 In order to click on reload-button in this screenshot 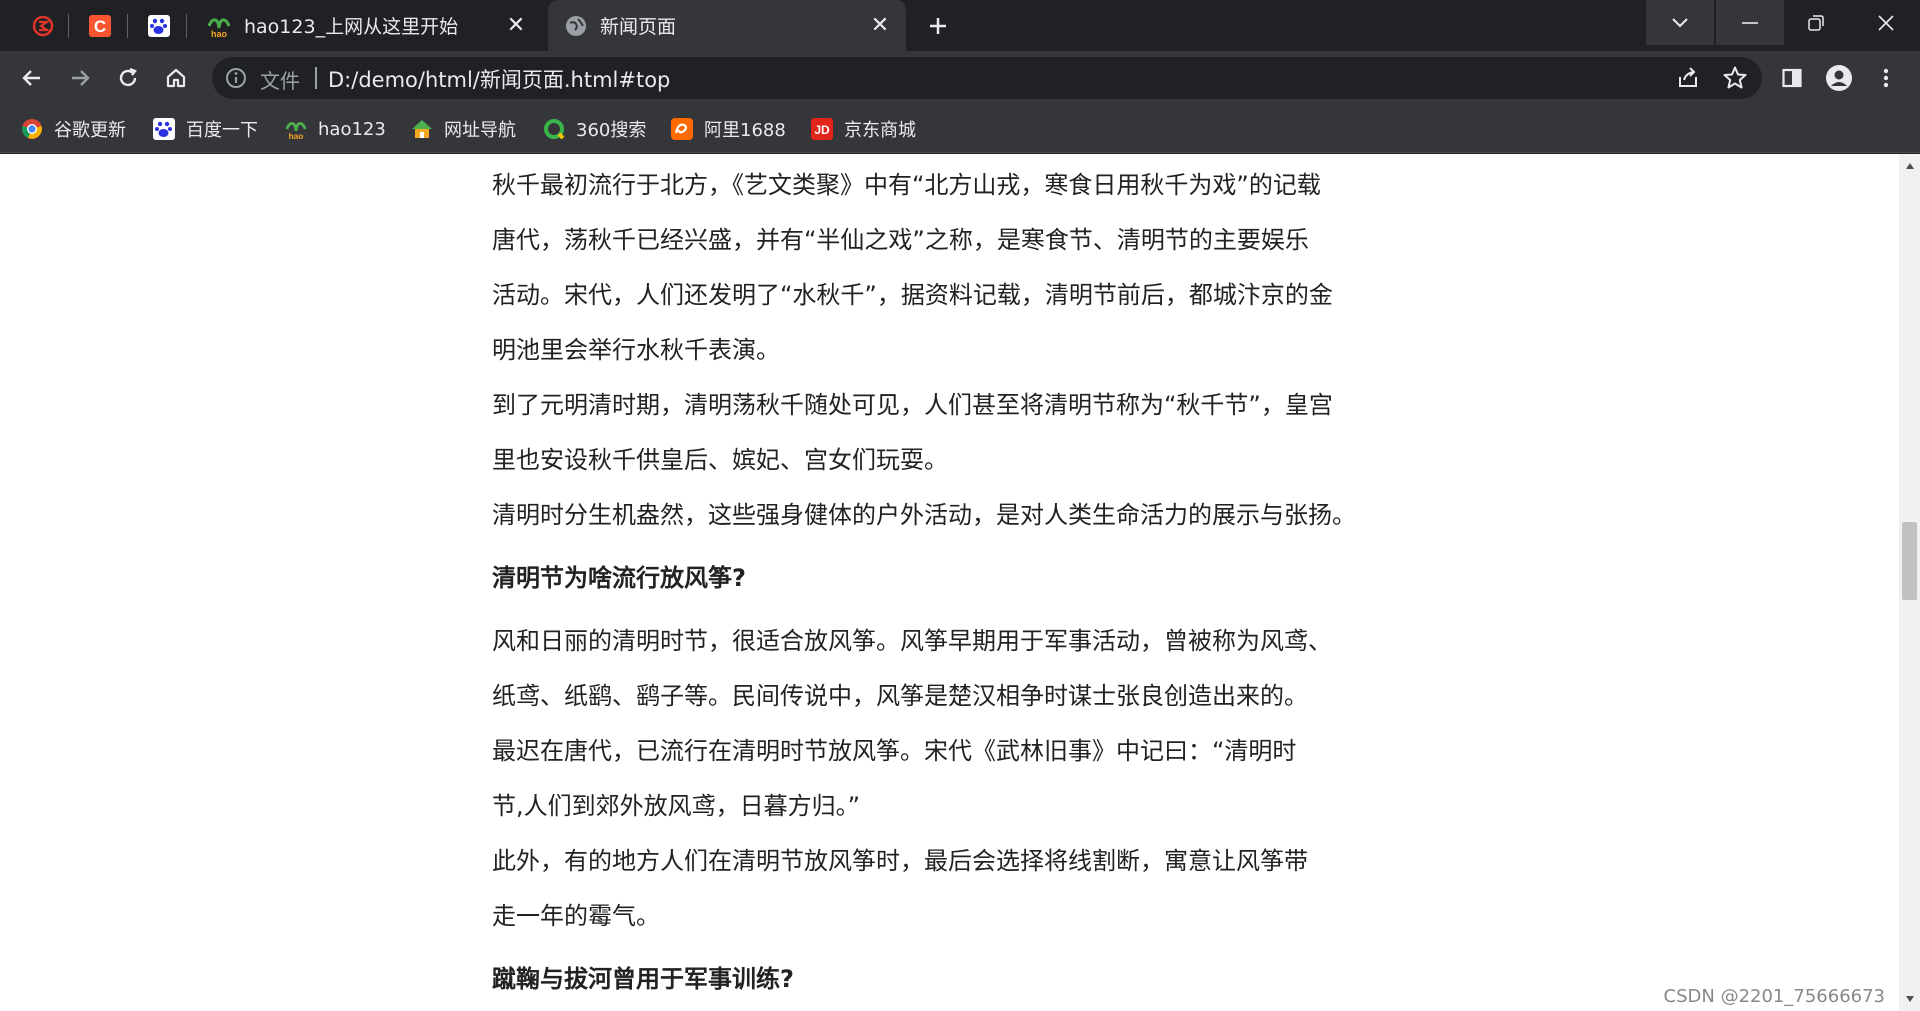, I will do `click(128, 78)`.